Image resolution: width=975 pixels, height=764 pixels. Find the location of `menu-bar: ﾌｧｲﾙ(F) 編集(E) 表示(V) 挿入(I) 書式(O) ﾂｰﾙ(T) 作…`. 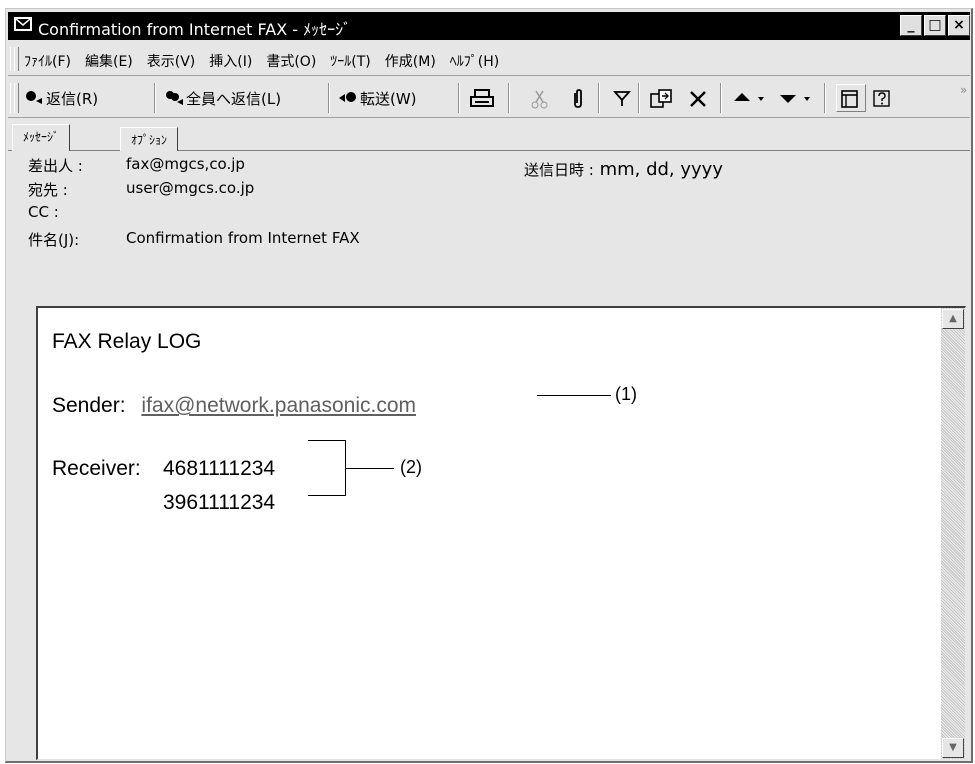

menu-bar: ﾌｧｲﾙ(F) 編集(E) 表示(V) 挿入(I) 書式(O) ﾂｰﾙ(T) 作… is located at coordinates (489, 60).